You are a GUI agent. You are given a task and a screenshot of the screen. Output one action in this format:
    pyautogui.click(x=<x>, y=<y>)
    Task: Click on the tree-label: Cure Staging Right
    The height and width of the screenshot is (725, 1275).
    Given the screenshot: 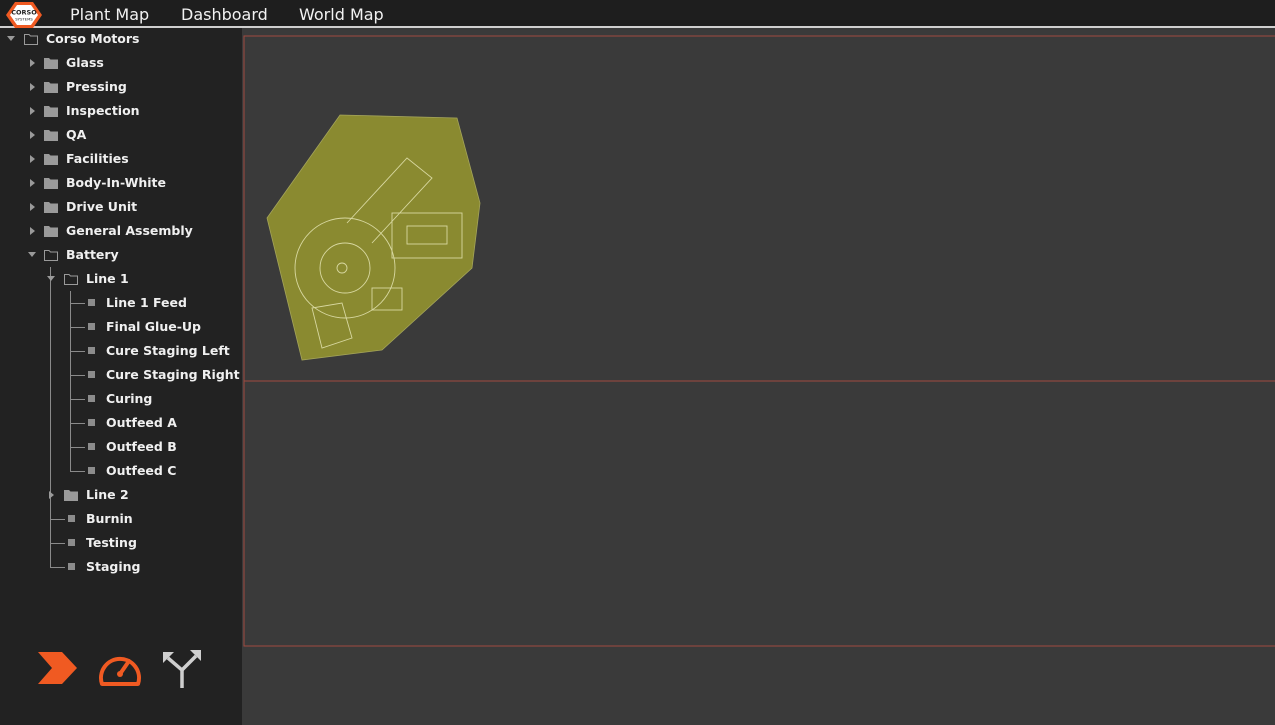 What is the action you would take?
    pyautogui.click(x=173, y=374)
    